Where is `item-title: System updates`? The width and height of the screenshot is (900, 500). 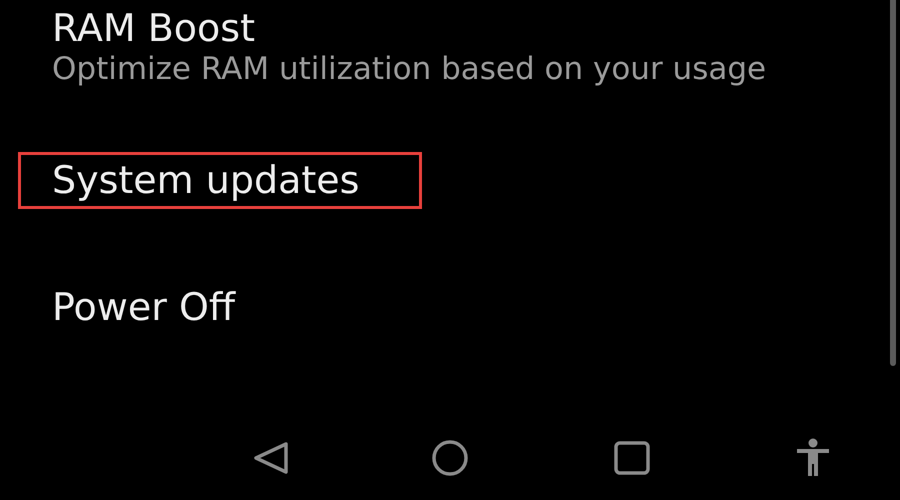 item-title: System updates is located at coordinates (206, 180).